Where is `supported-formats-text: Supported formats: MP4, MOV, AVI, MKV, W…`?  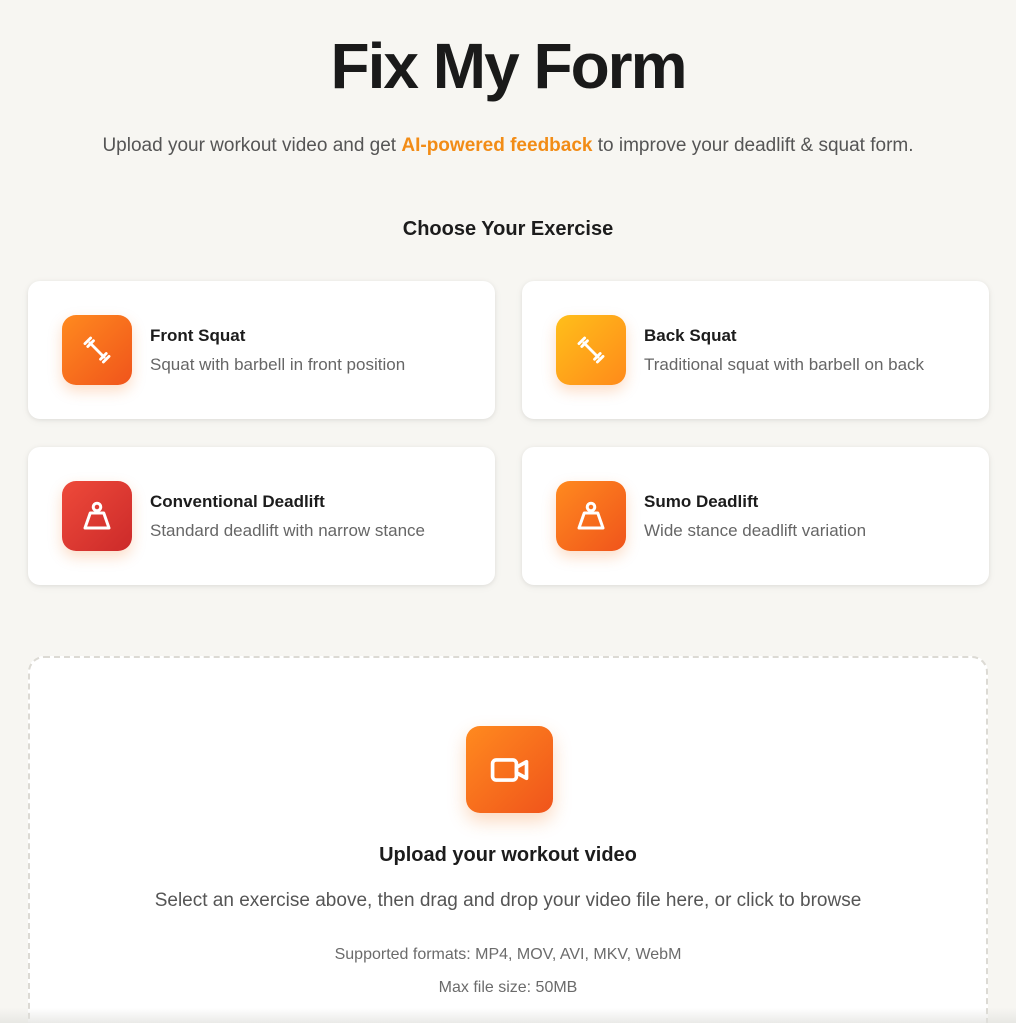
supported-formats-text: Supported formats: MP4, MOV, AVI, MKV, W… is located at coordinates (508, 954).